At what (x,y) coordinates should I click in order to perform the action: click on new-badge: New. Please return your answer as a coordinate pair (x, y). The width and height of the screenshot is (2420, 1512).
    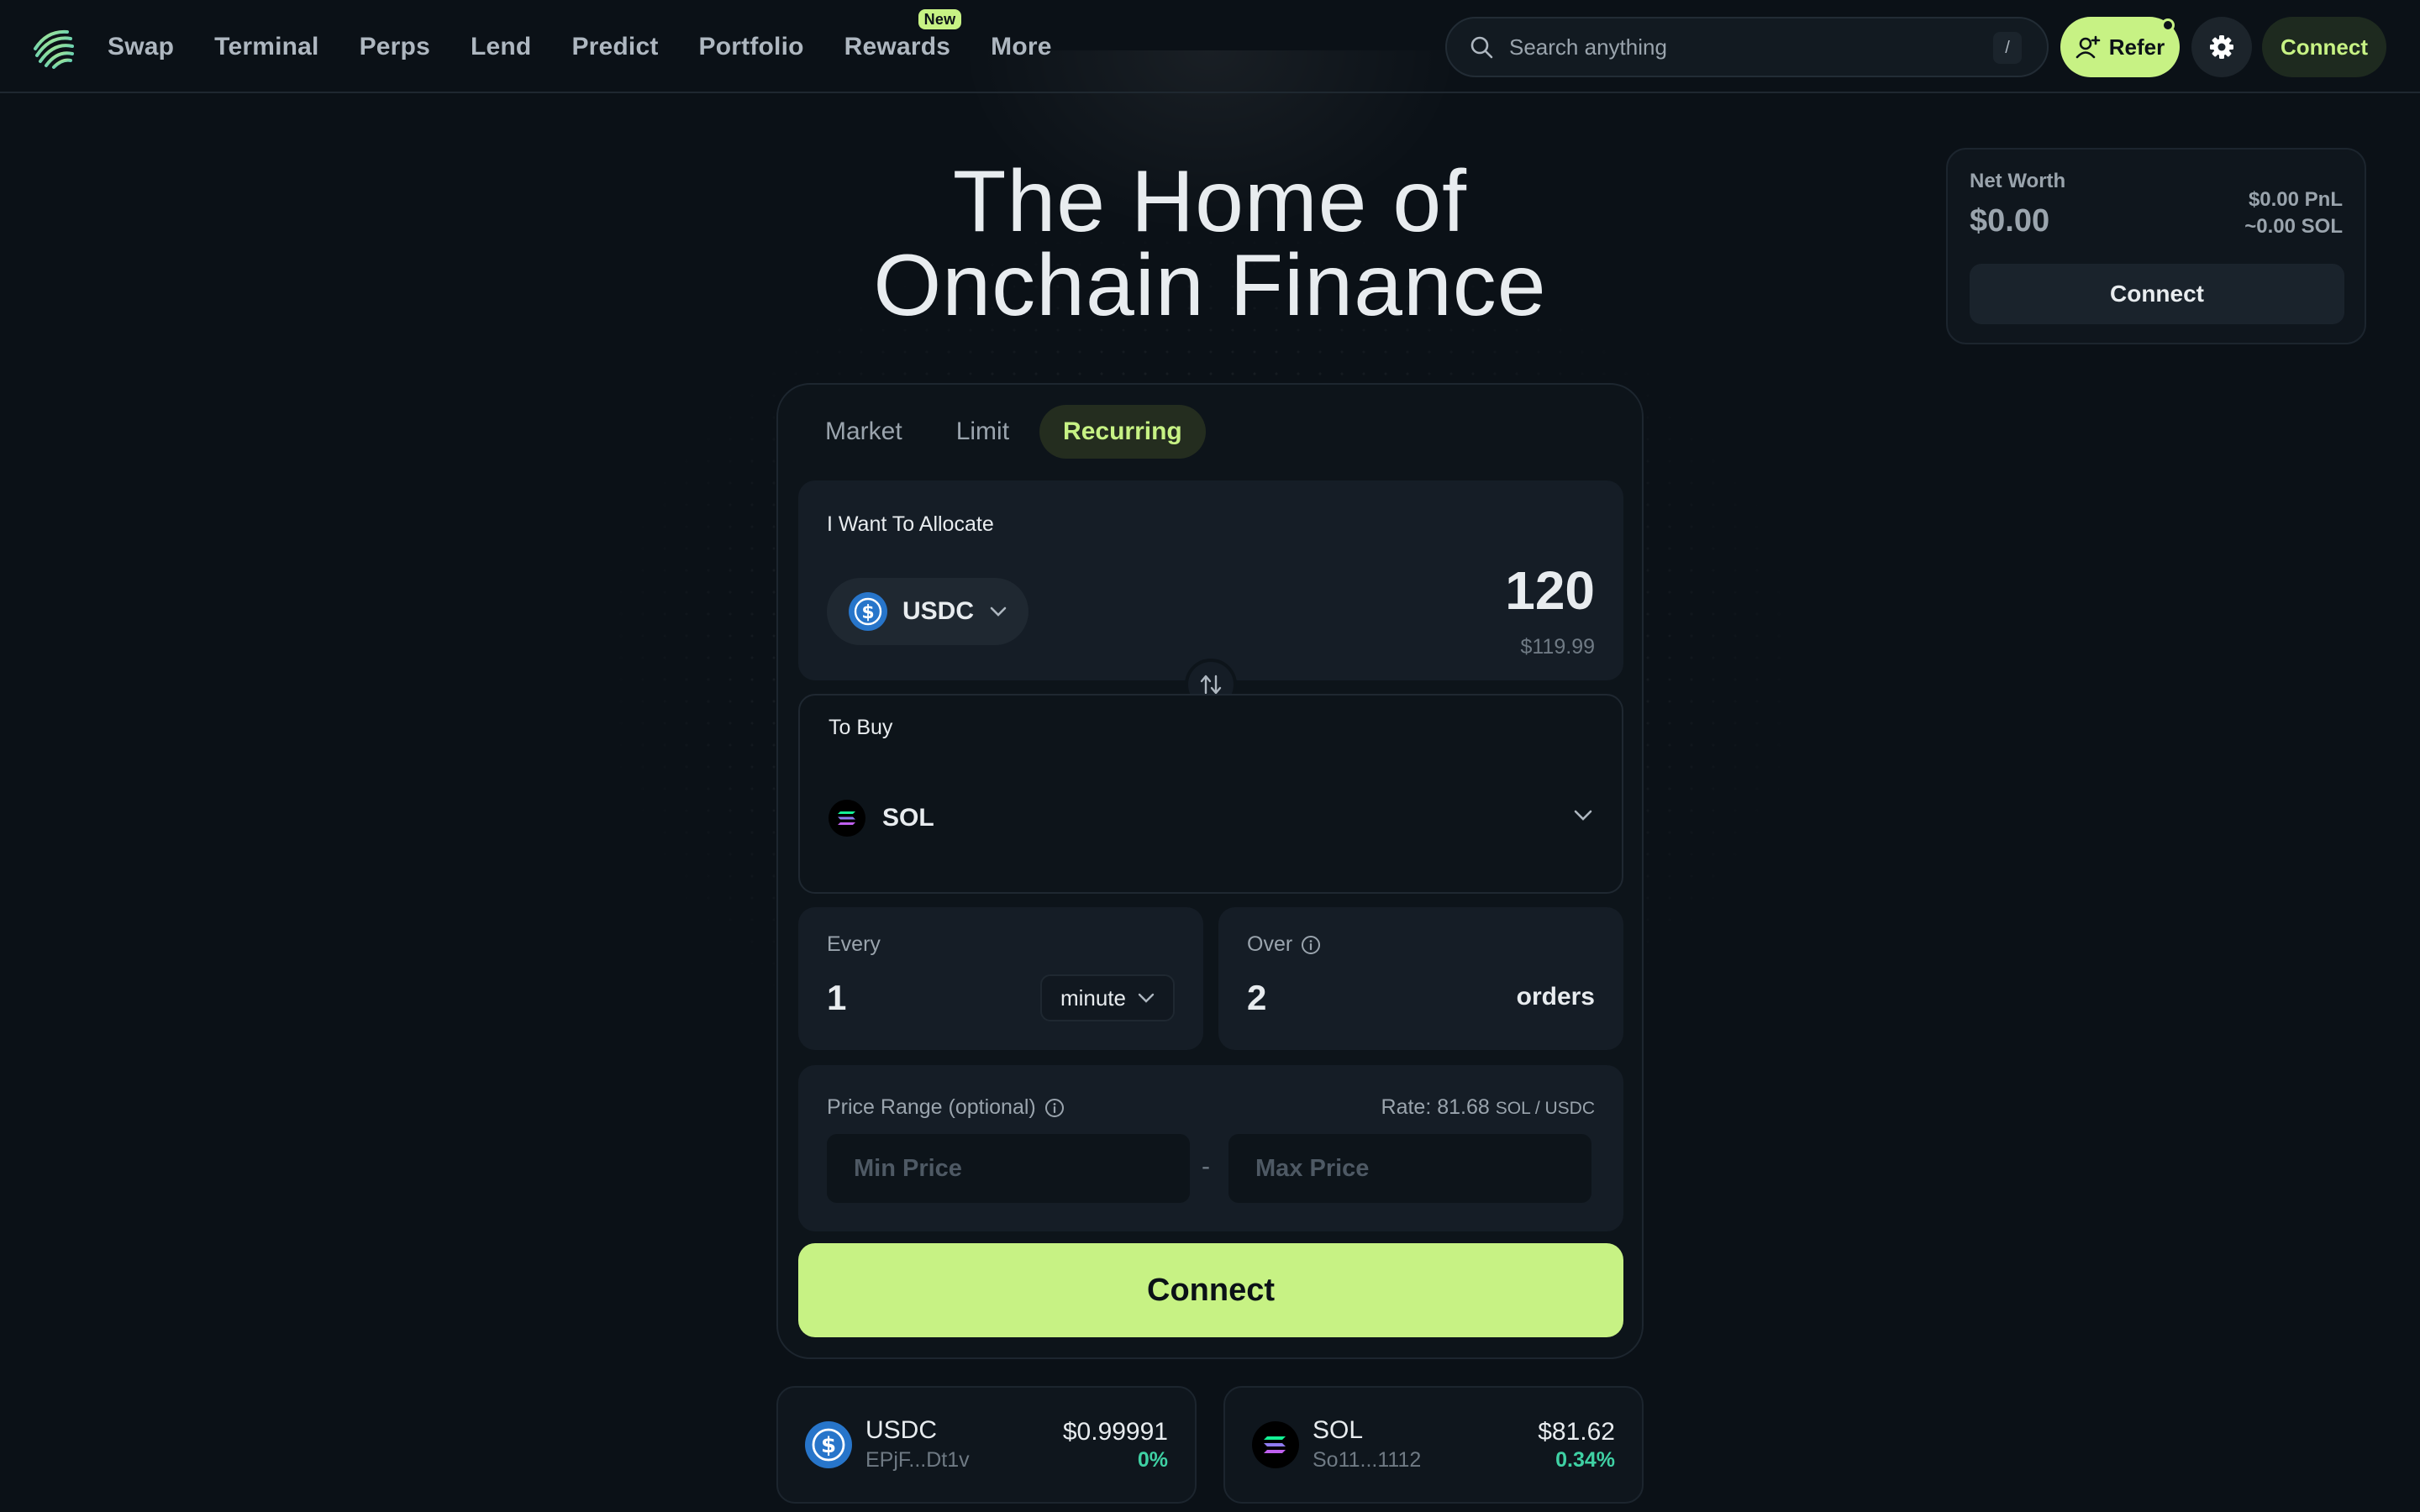
    Looking at the image, I should click on (940, 18).